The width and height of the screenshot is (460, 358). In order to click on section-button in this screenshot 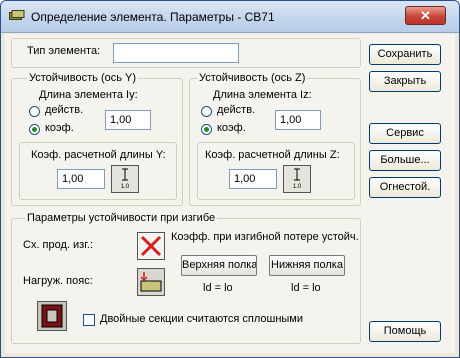, I will do `click(52, 316)`.